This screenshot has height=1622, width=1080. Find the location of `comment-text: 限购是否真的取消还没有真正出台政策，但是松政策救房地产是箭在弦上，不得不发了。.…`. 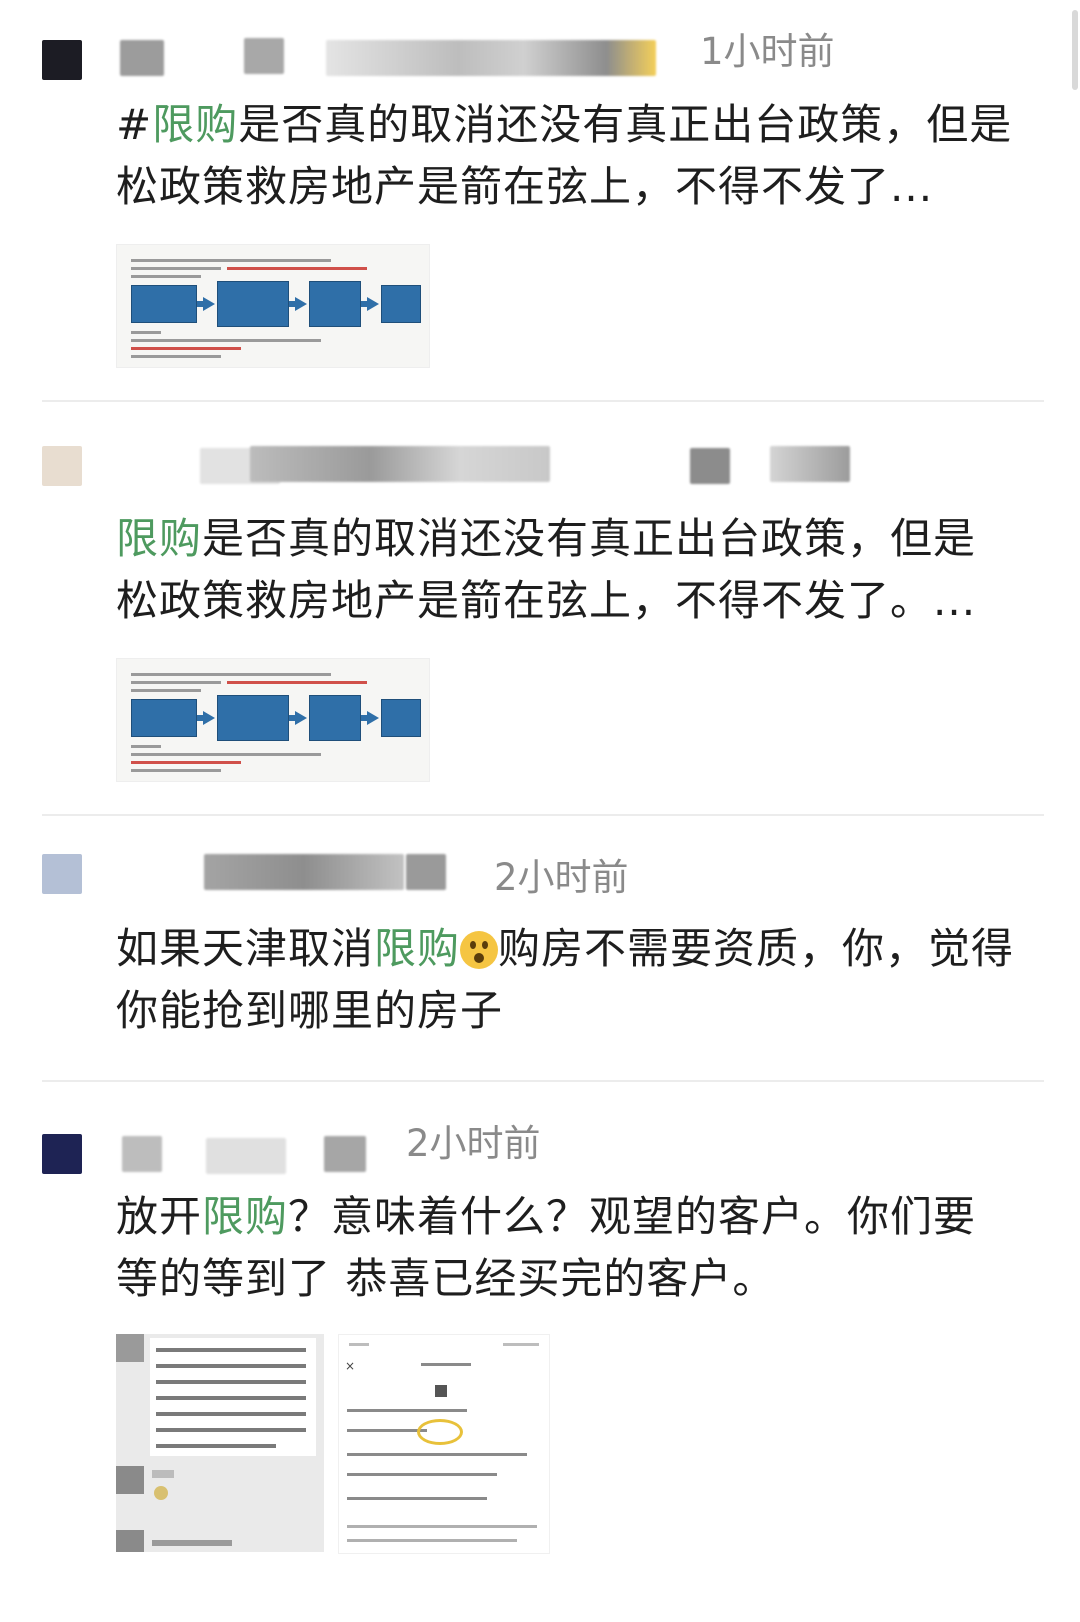

comment-text: 限购是否真的取消还没有真正出台政策，但是松政策救房地产是箭在弦上，不得不发了。.… is located at coordinates (566, 570).